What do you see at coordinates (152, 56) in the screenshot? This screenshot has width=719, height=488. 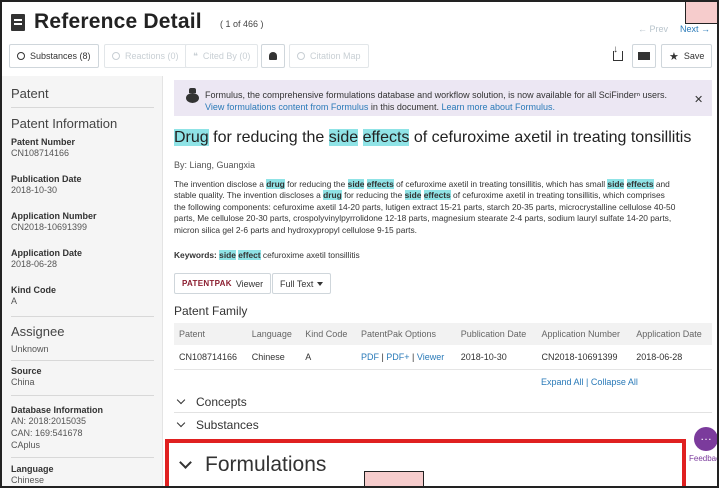 I see `reactions-label: Reactions (0)` at bounding box center [152, 56].